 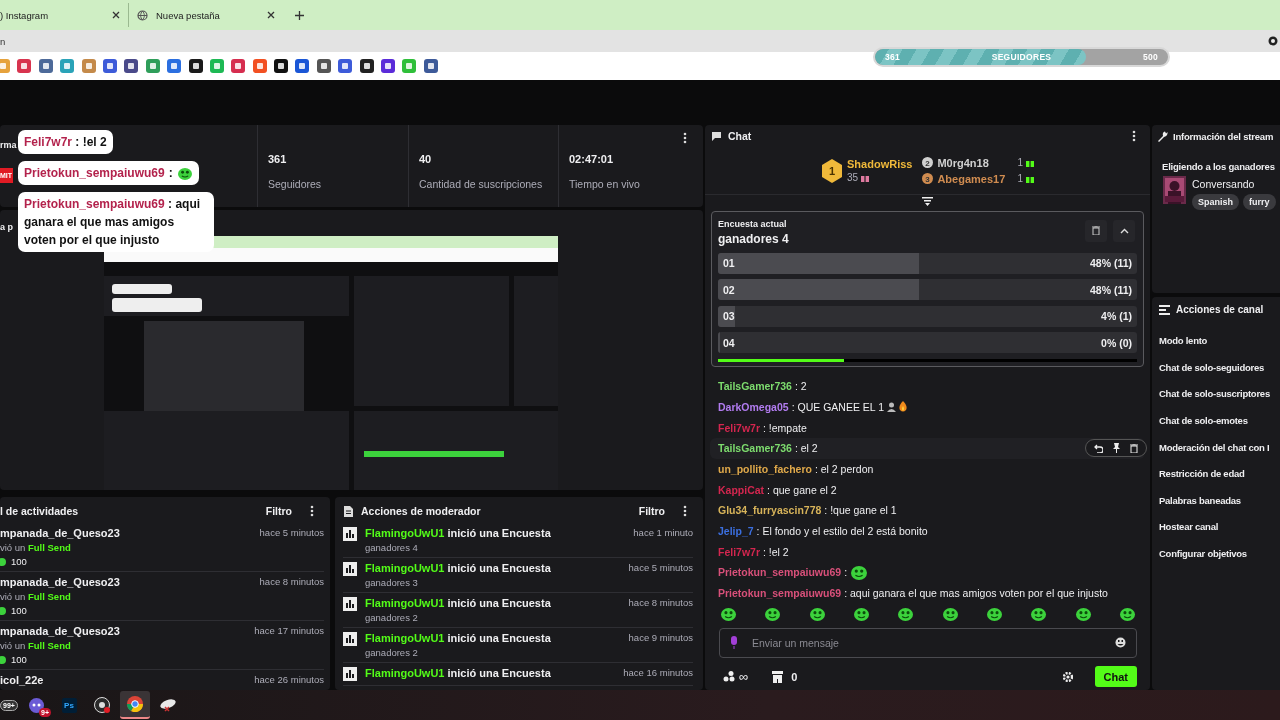 What do you see at coordinates (3, 41) in the screenshot?
I see `address-field: n` at bounding box center [3, 41].